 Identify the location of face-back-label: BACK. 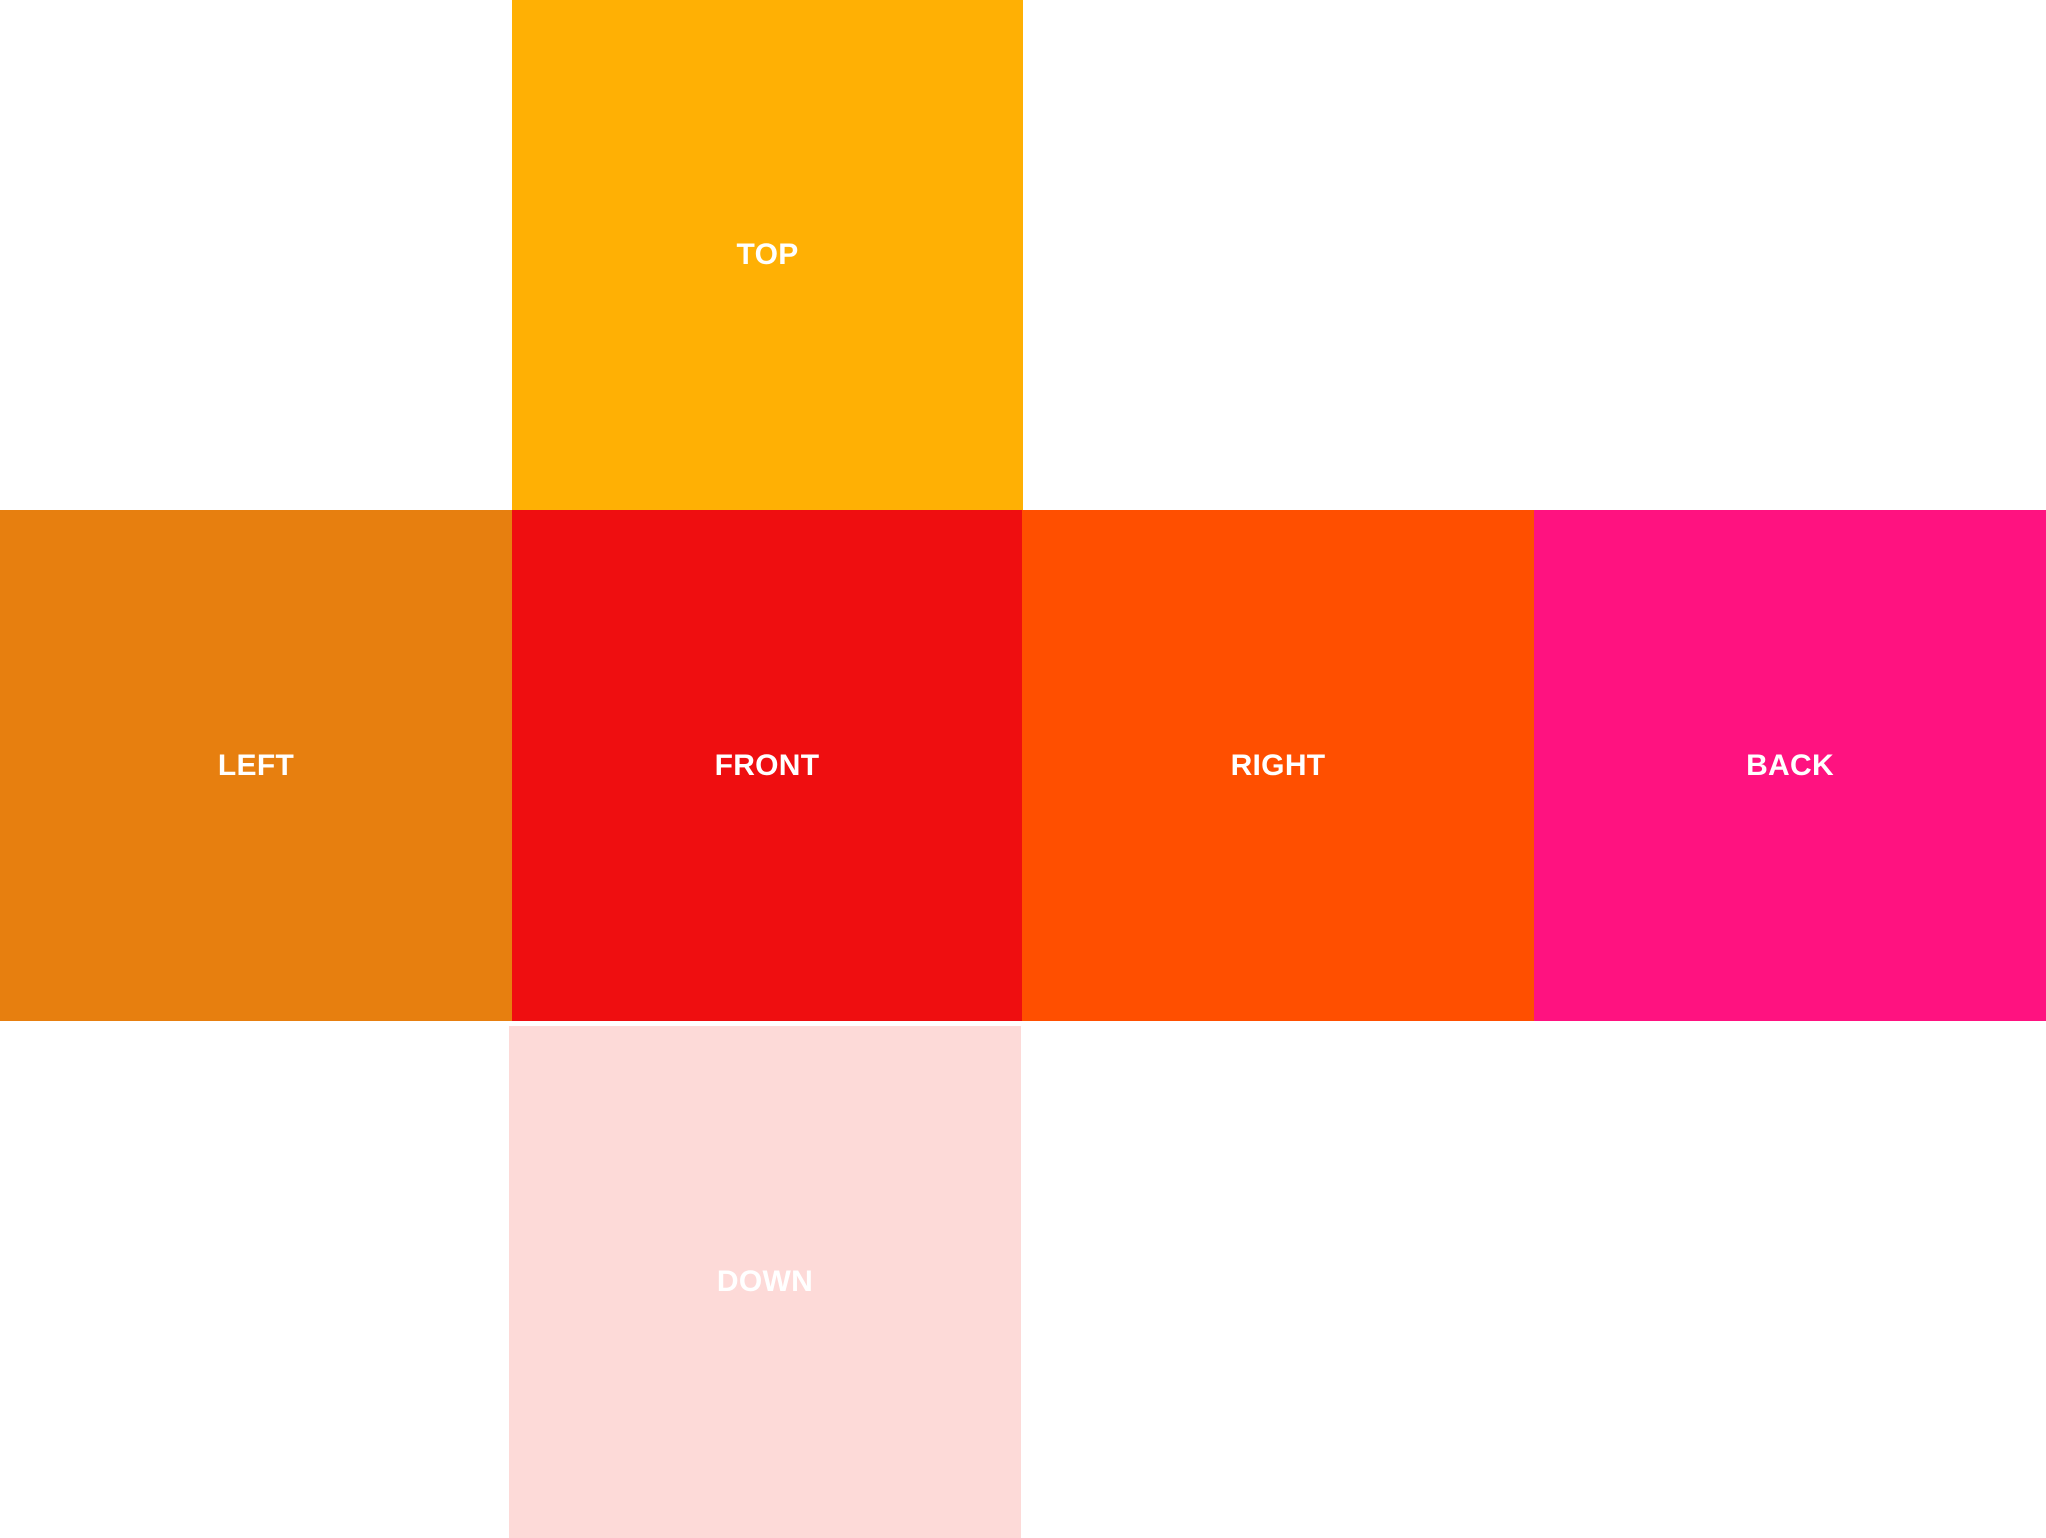
(1790, 765).